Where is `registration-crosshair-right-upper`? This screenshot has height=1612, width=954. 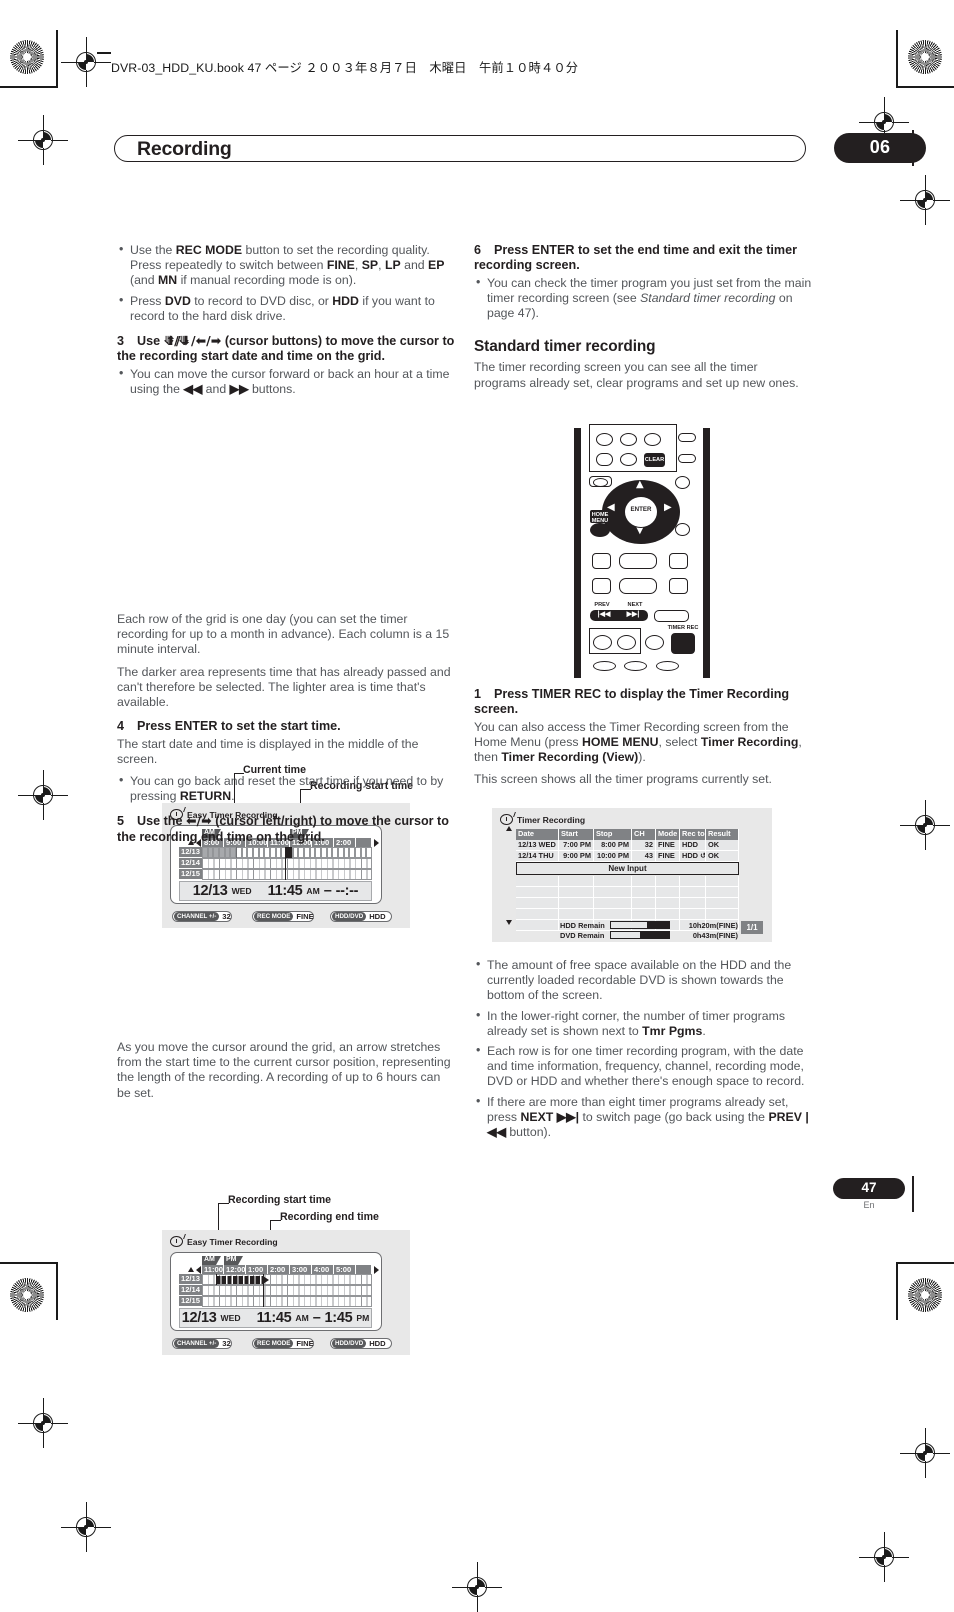 registration-crosshair-right-upper is located at coordinates (925, 200).